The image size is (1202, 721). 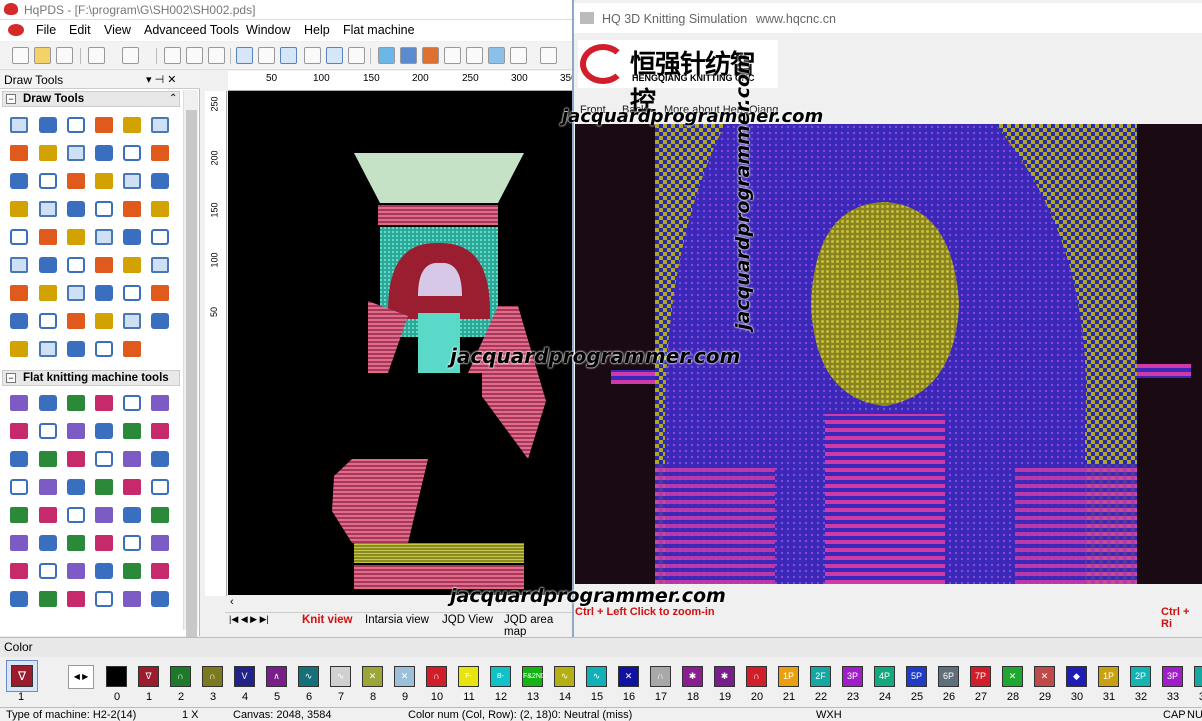 What do you see at coordinates (404, 676) in the screenshot?
I see `color-swatch-9: ✕` at bounding box center [404, 676].